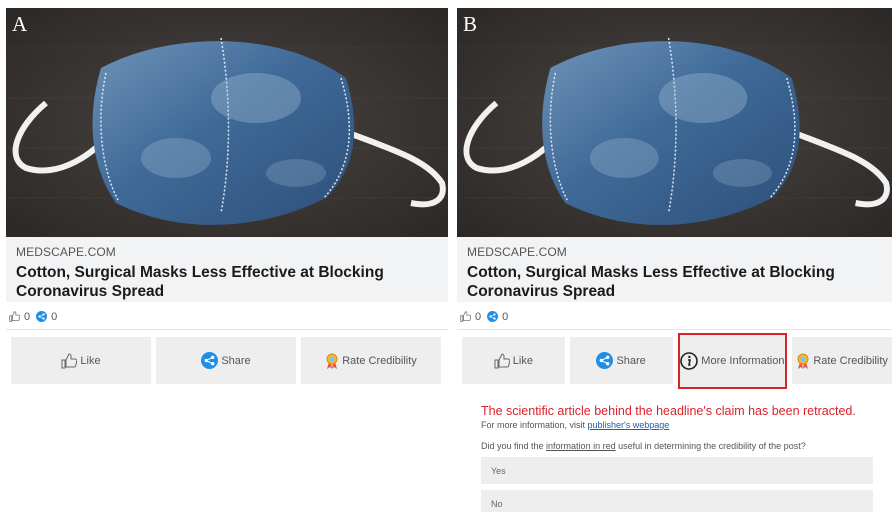 Image resolution: width=892 pixels, height=512 pixels. What do you see at coordinates (677, 501) in the screenshot?
I see `answer-option-no: No` at bounding box center [677, 501].